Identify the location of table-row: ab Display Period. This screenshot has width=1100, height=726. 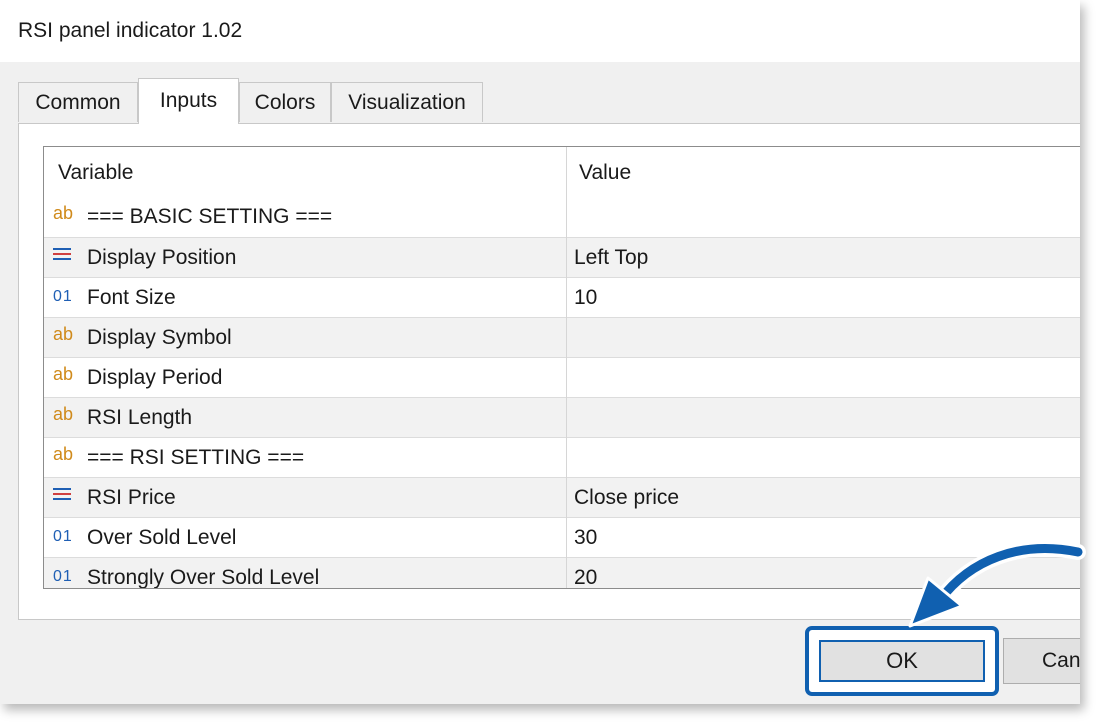
(562, 377).